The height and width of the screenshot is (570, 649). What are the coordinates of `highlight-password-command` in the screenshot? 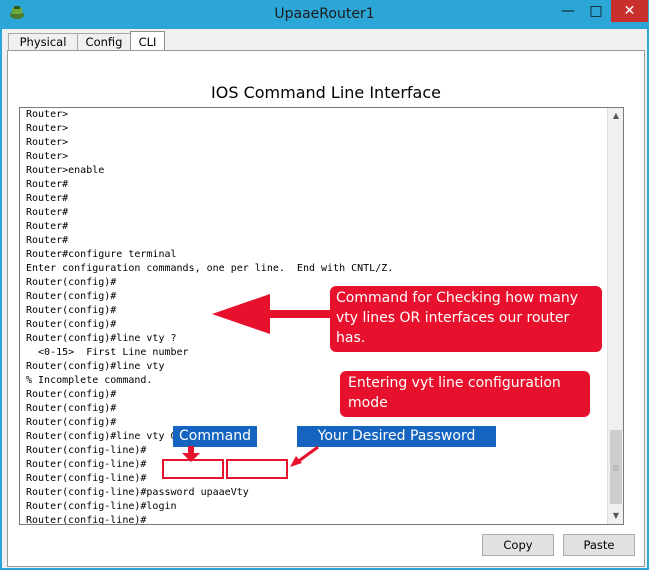 It's located at (193, 469).